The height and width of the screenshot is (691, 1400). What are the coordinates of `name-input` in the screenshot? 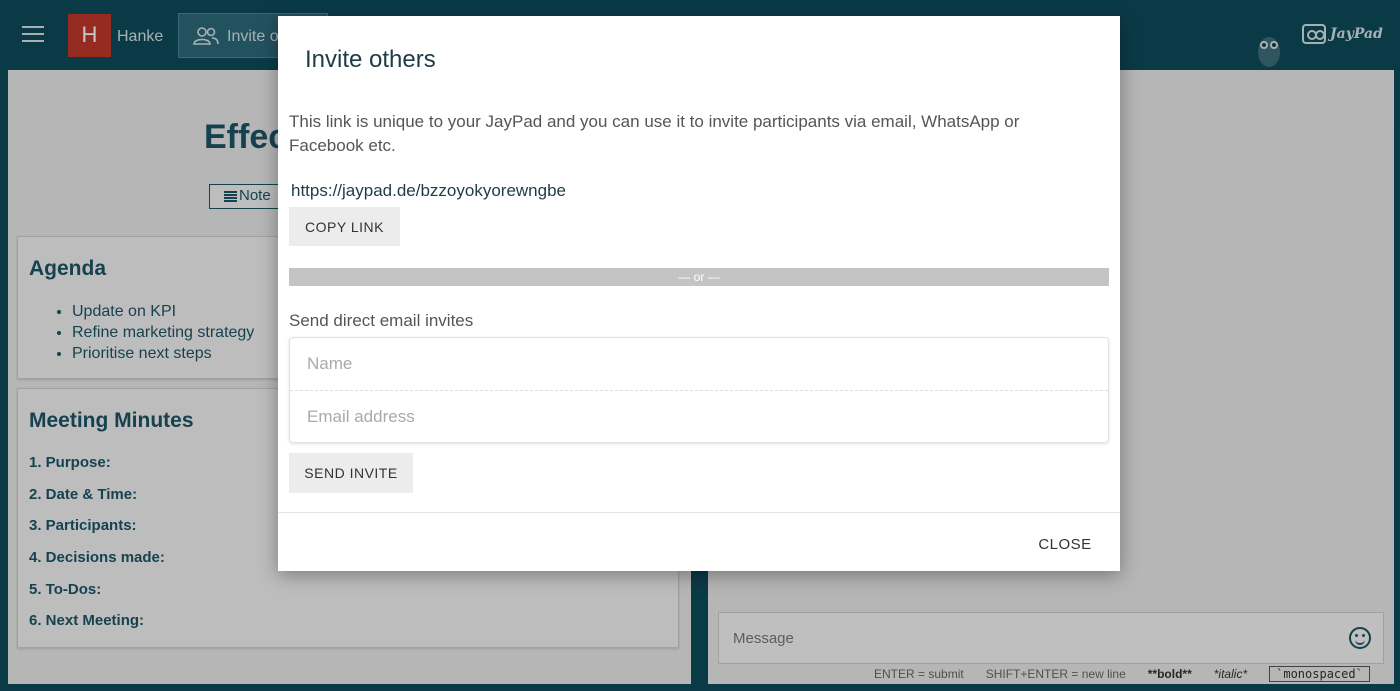 It's located at (699, 364).